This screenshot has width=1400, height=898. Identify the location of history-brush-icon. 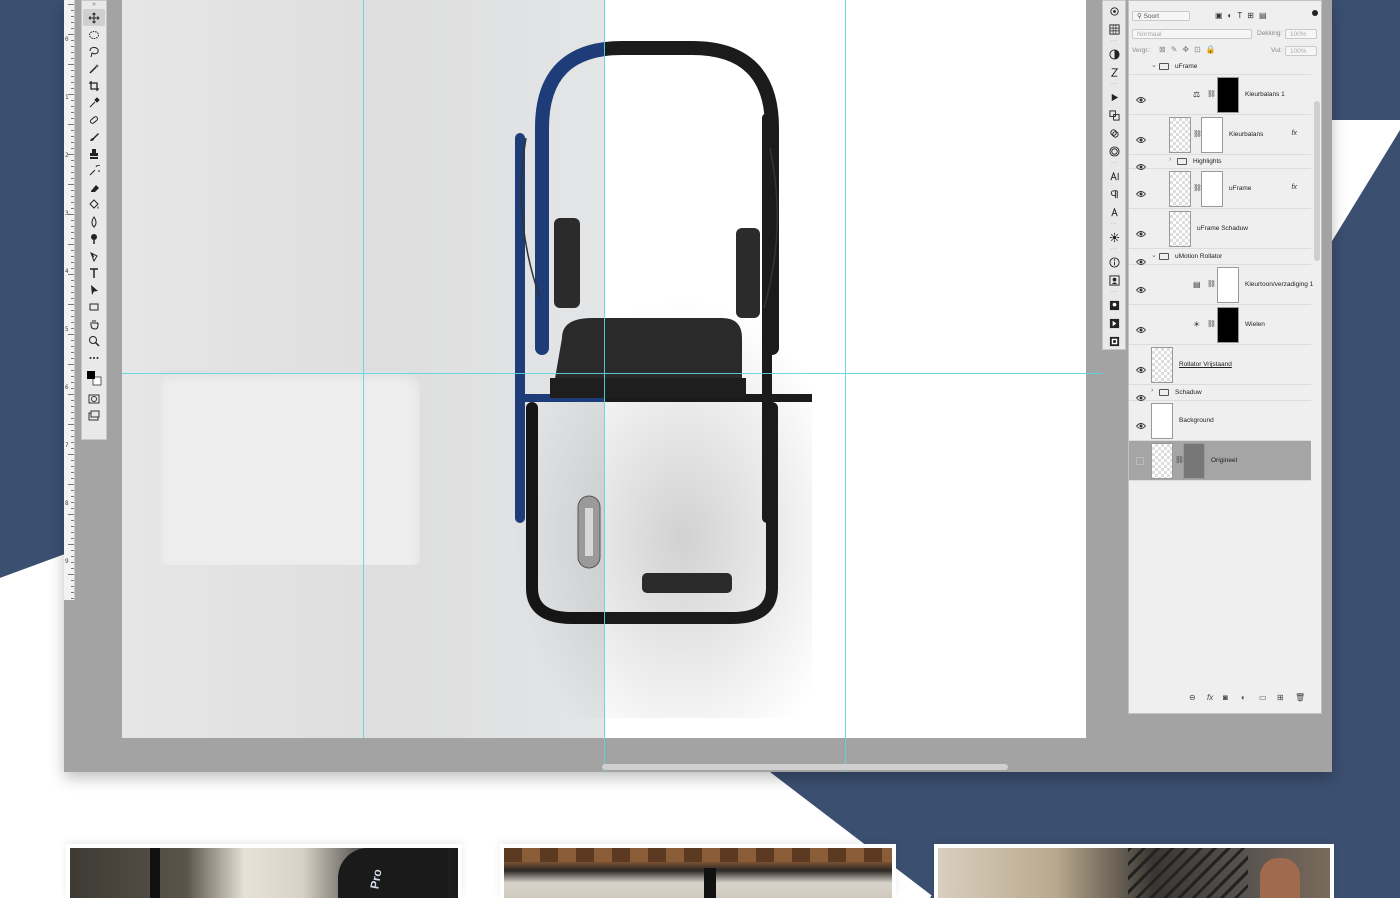
(94, 170).